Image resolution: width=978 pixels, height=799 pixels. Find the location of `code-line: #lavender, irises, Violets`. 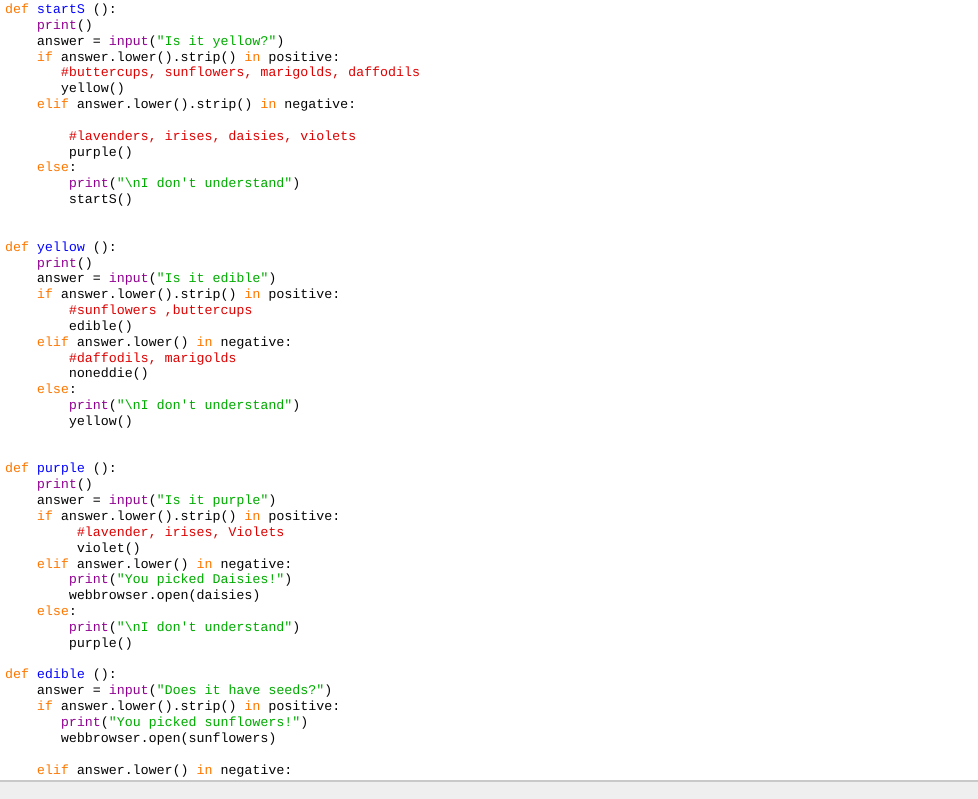

code-line: #lavender, irises, Violets is located at coordinates (180, 532).